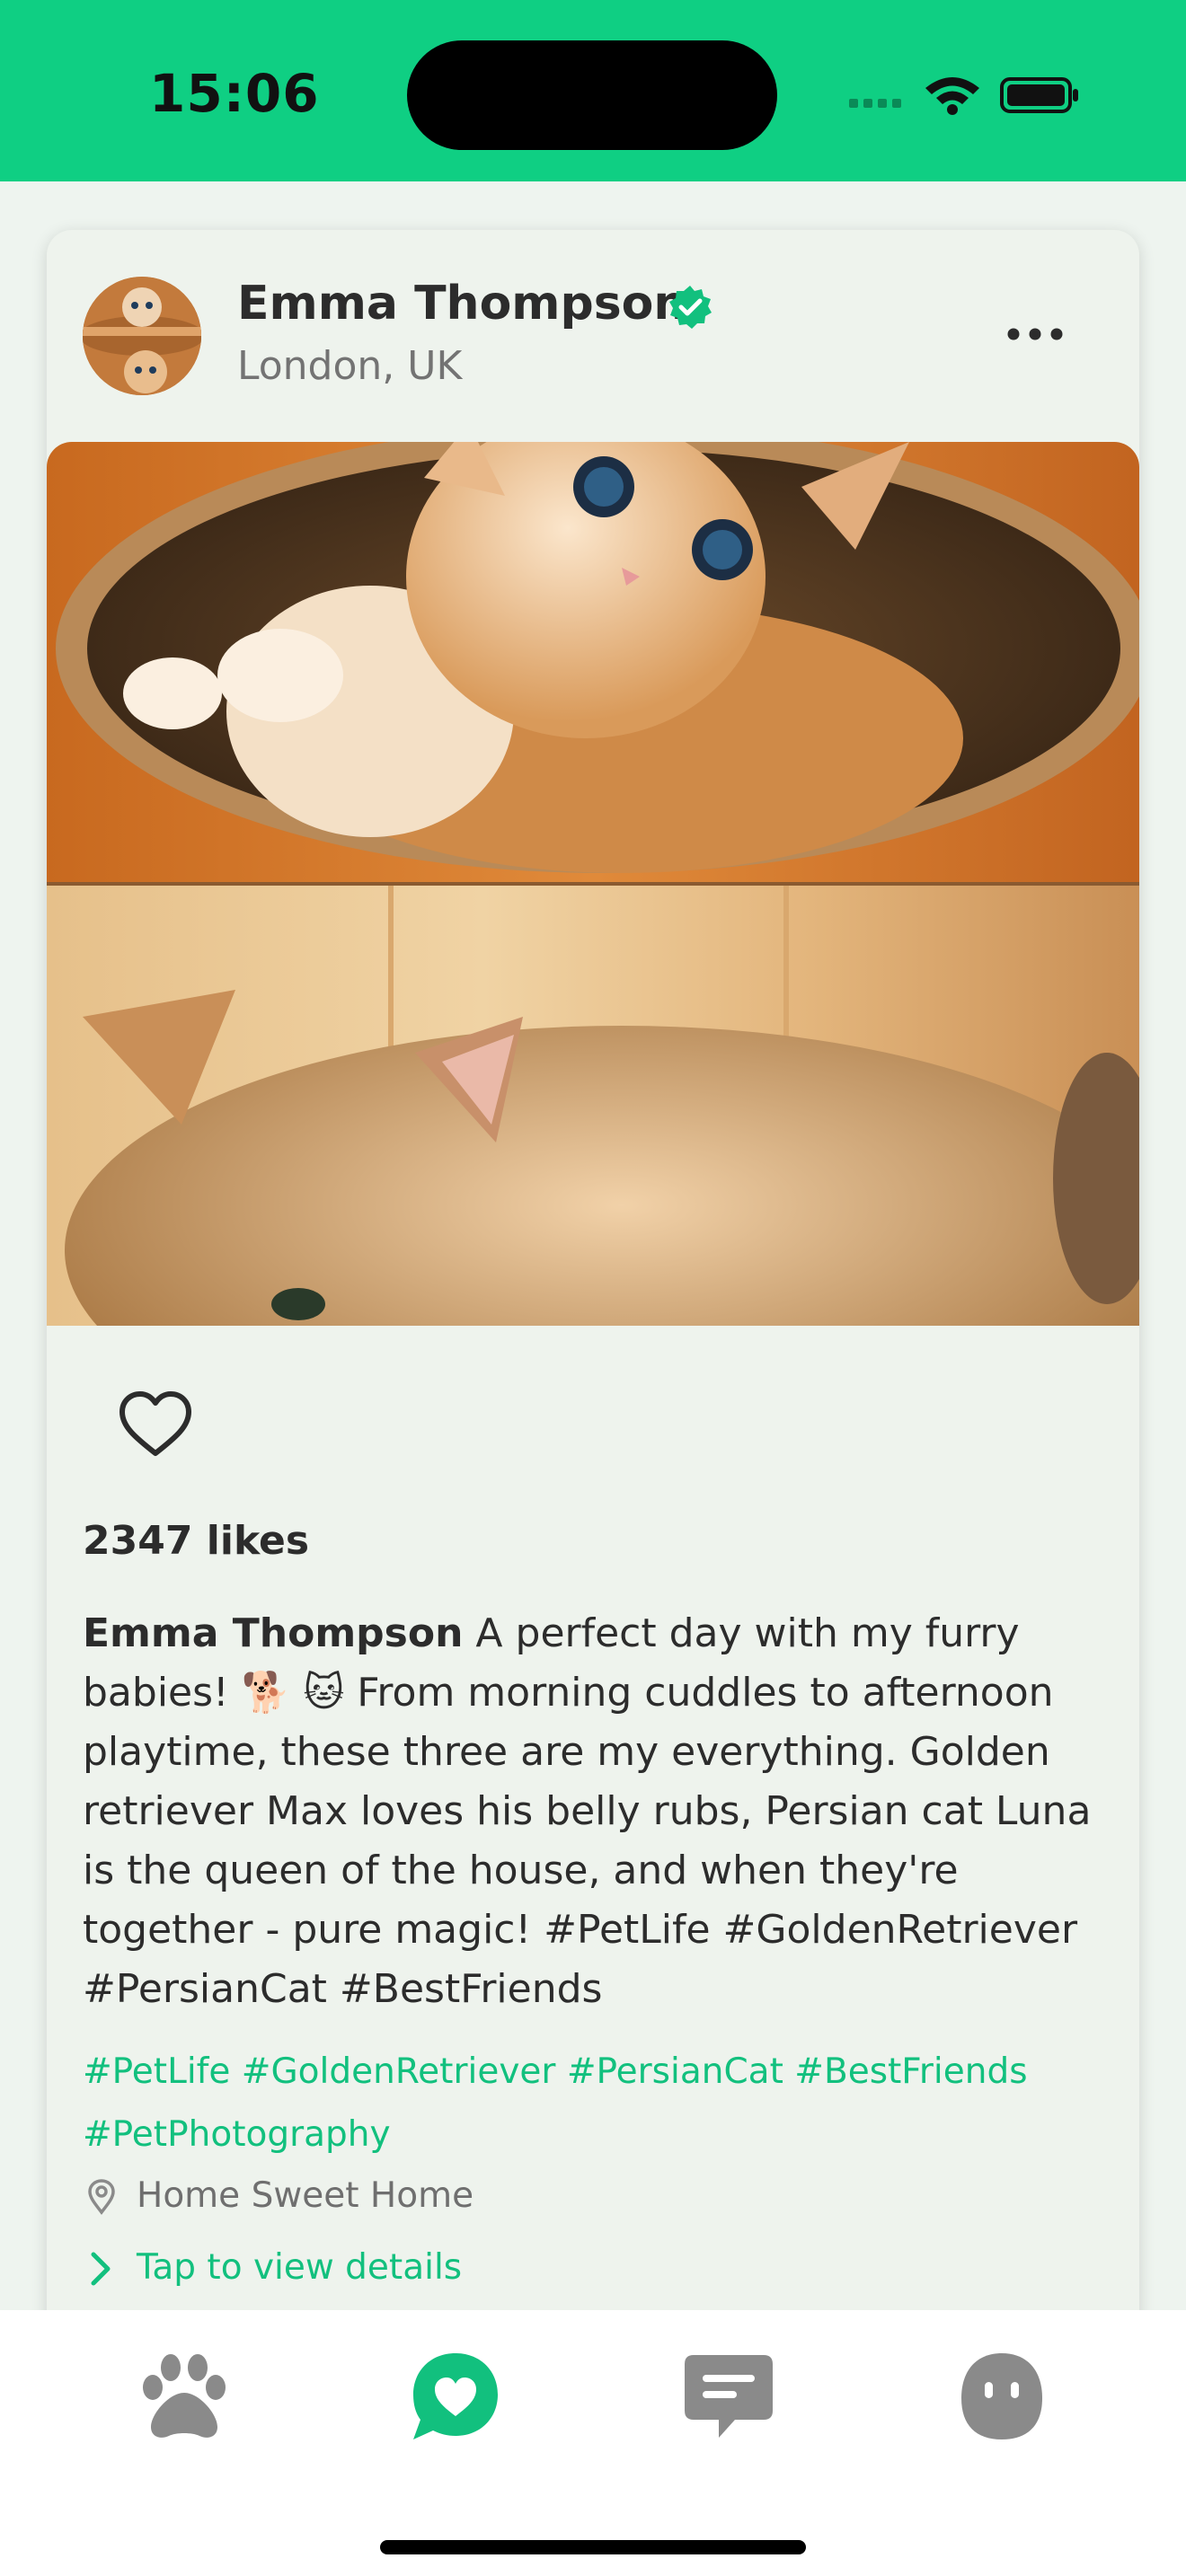 The image size is (1186, 2576). Describe the element at coordinates (952, 96) in the screenshot. I see `wifi-icon` at that location.